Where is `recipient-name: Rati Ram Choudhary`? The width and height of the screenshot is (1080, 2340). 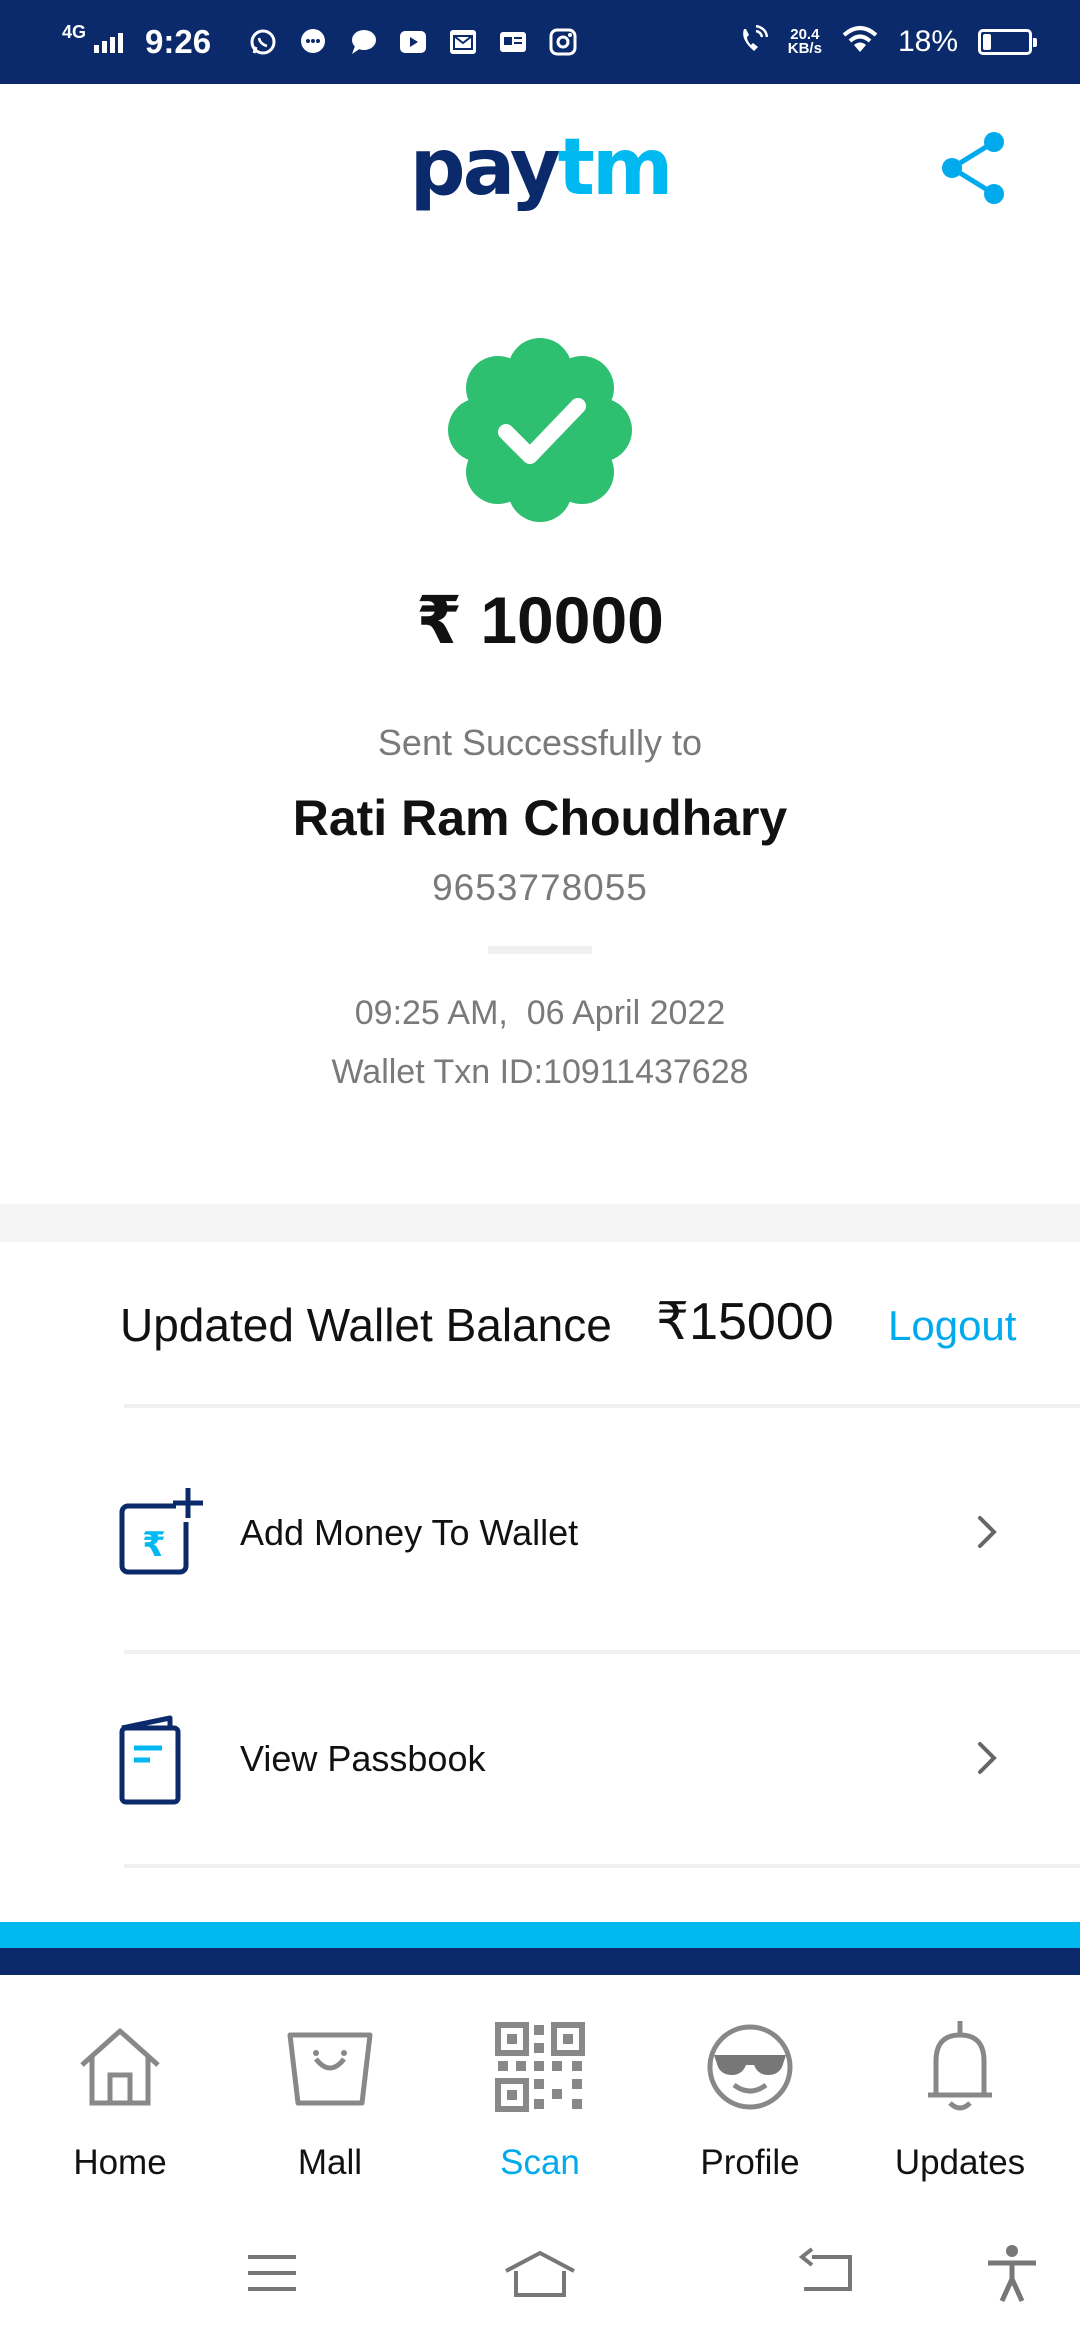
recipient-name: Rati Ram Choudhary is located at coordinates (540, 818).